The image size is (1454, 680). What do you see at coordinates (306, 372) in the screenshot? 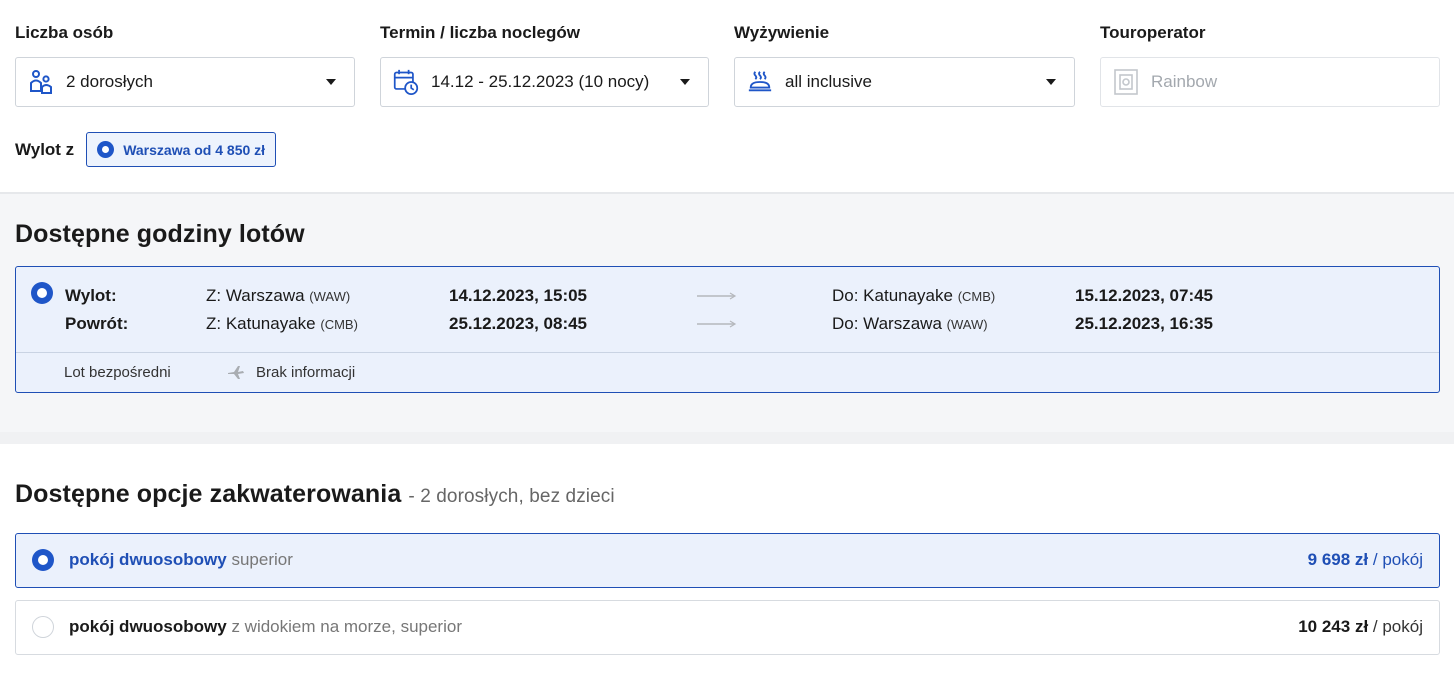
I see `baggage-info-label: Brak informacji` at bounding box center [306, 372].